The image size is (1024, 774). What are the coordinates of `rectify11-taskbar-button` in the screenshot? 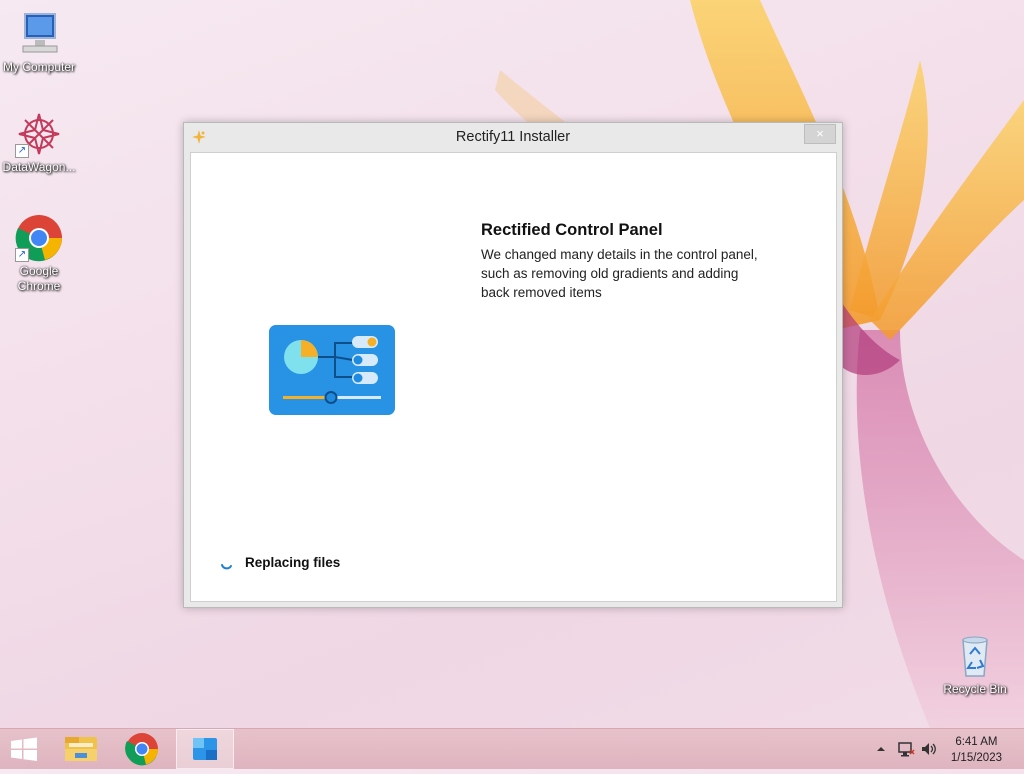 It's located at (205, 749).